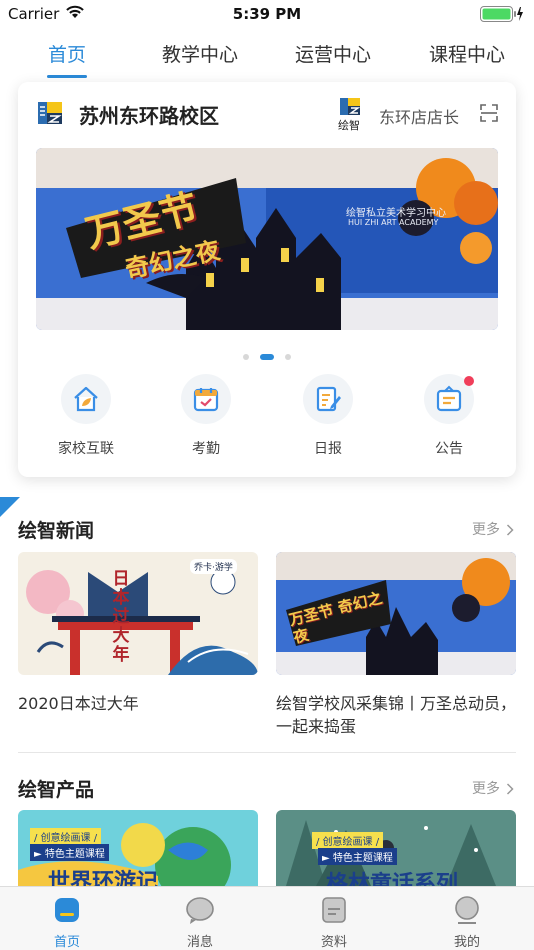  What do you see at coordinates (333, 942) in the screenshot?
I see `nav-label: 资料` at bounding box center [333, 942].